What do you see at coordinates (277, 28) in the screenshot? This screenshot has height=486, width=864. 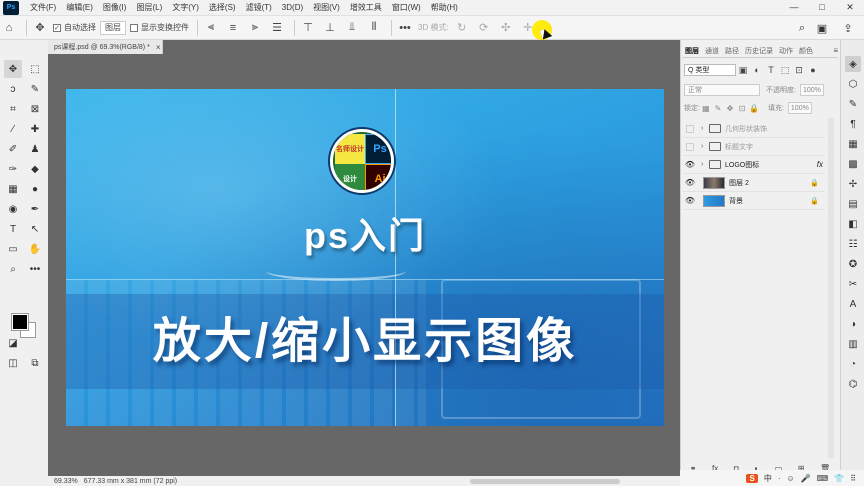 I see `distribute-icon: ☰` at bounding box center [277, 28].